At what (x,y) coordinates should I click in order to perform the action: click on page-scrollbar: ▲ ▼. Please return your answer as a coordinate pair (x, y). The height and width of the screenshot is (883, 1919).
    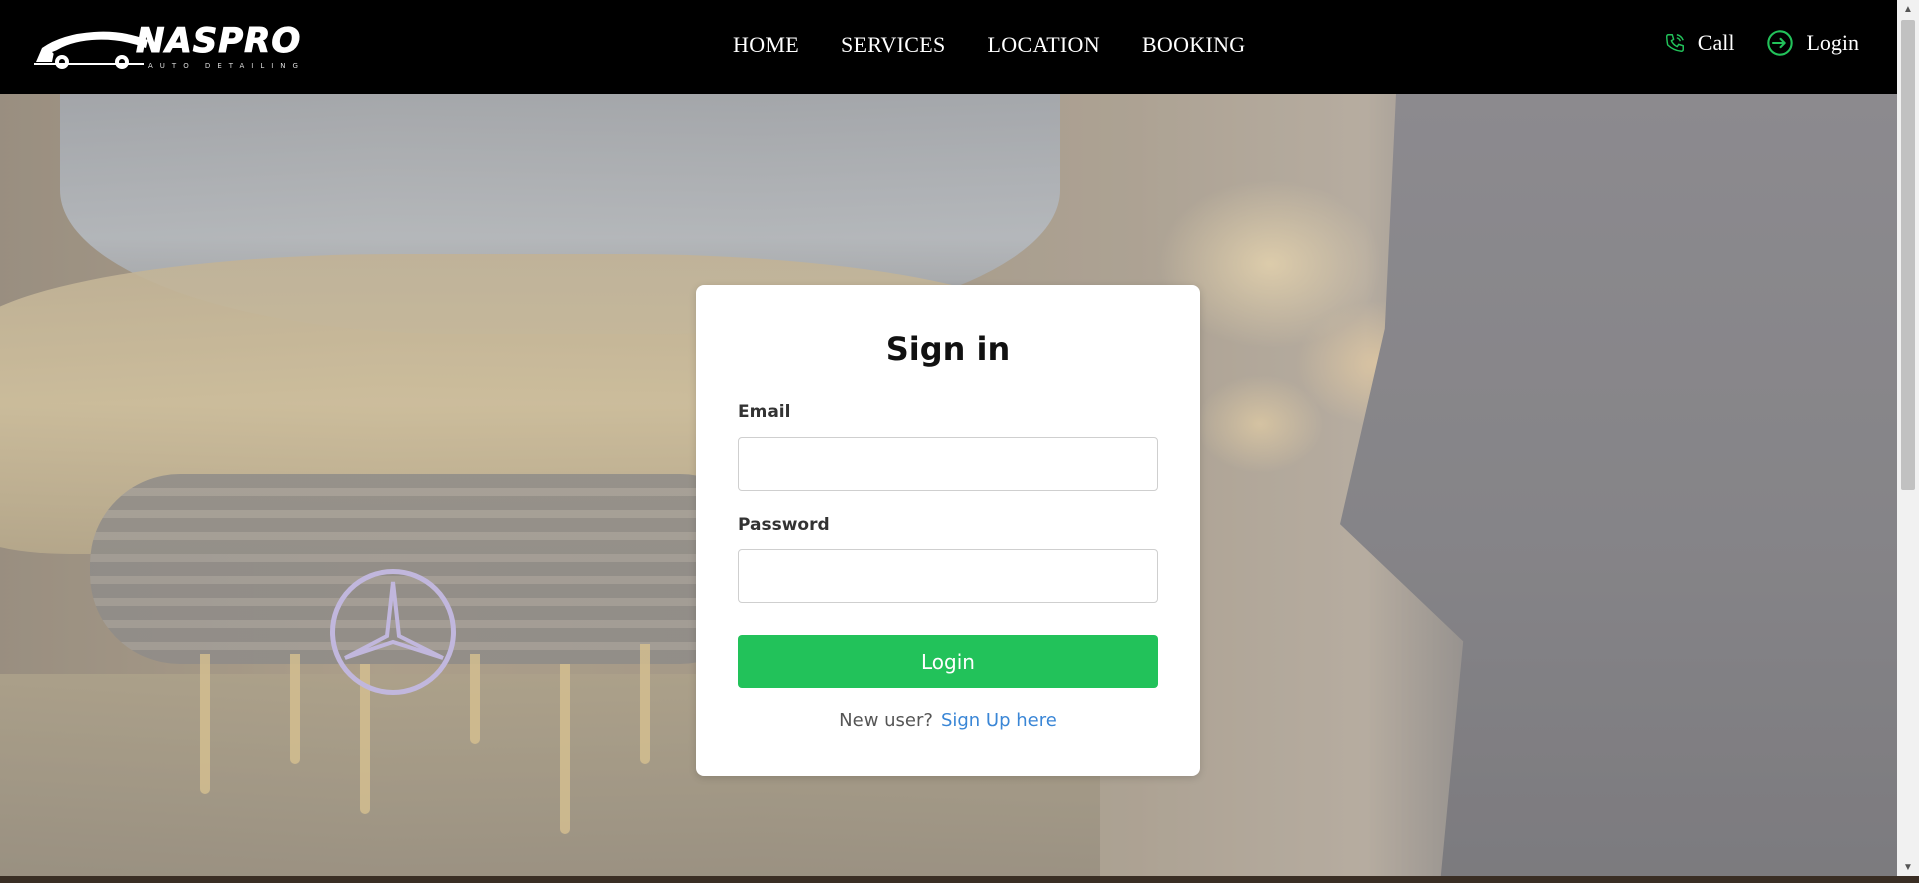
    Looking at the image, I should click on (1908, 438).